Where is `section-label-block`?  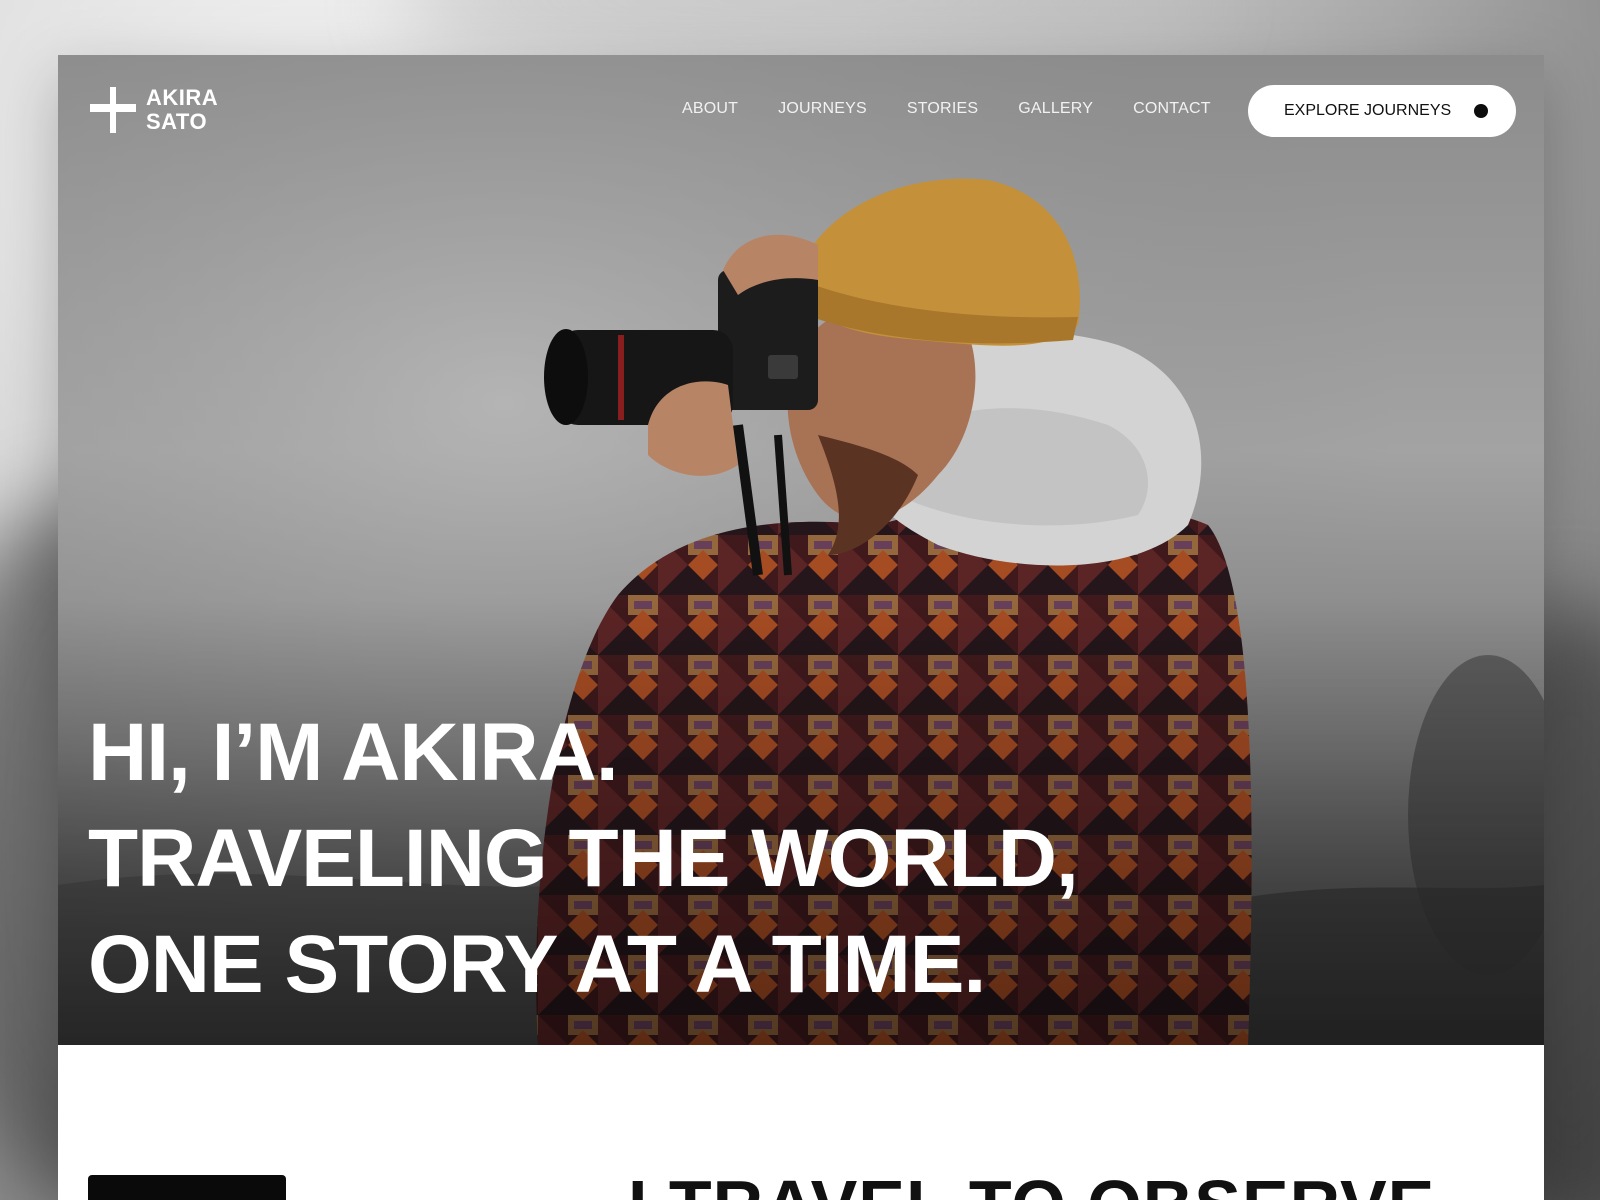 section-label-block is located at coordinates (187, 1187).